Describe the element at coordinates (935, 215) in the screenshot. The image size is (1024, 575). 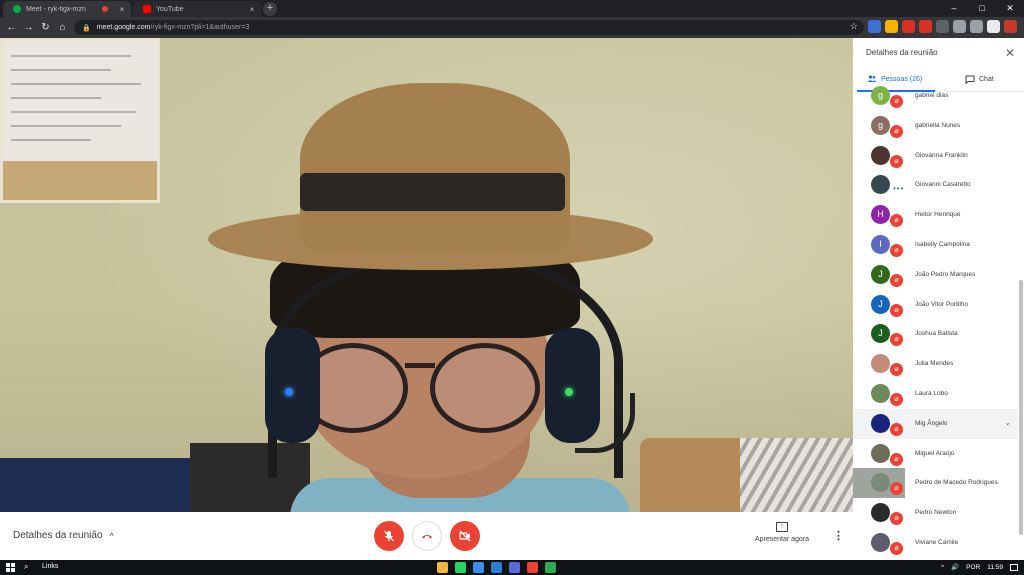
I see `participant-row: H ⌀ Heitor Henrique` at that location.